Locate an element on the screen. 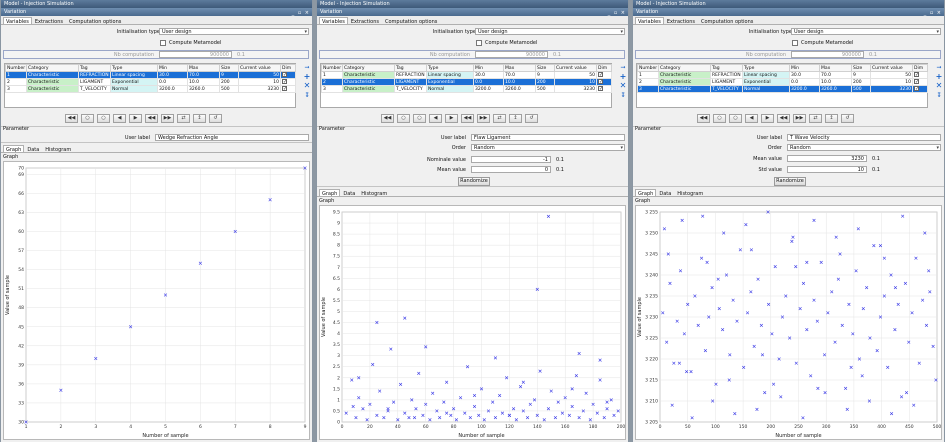  user-label-input: Flaw Ligament is located at coordinates (548, 137).